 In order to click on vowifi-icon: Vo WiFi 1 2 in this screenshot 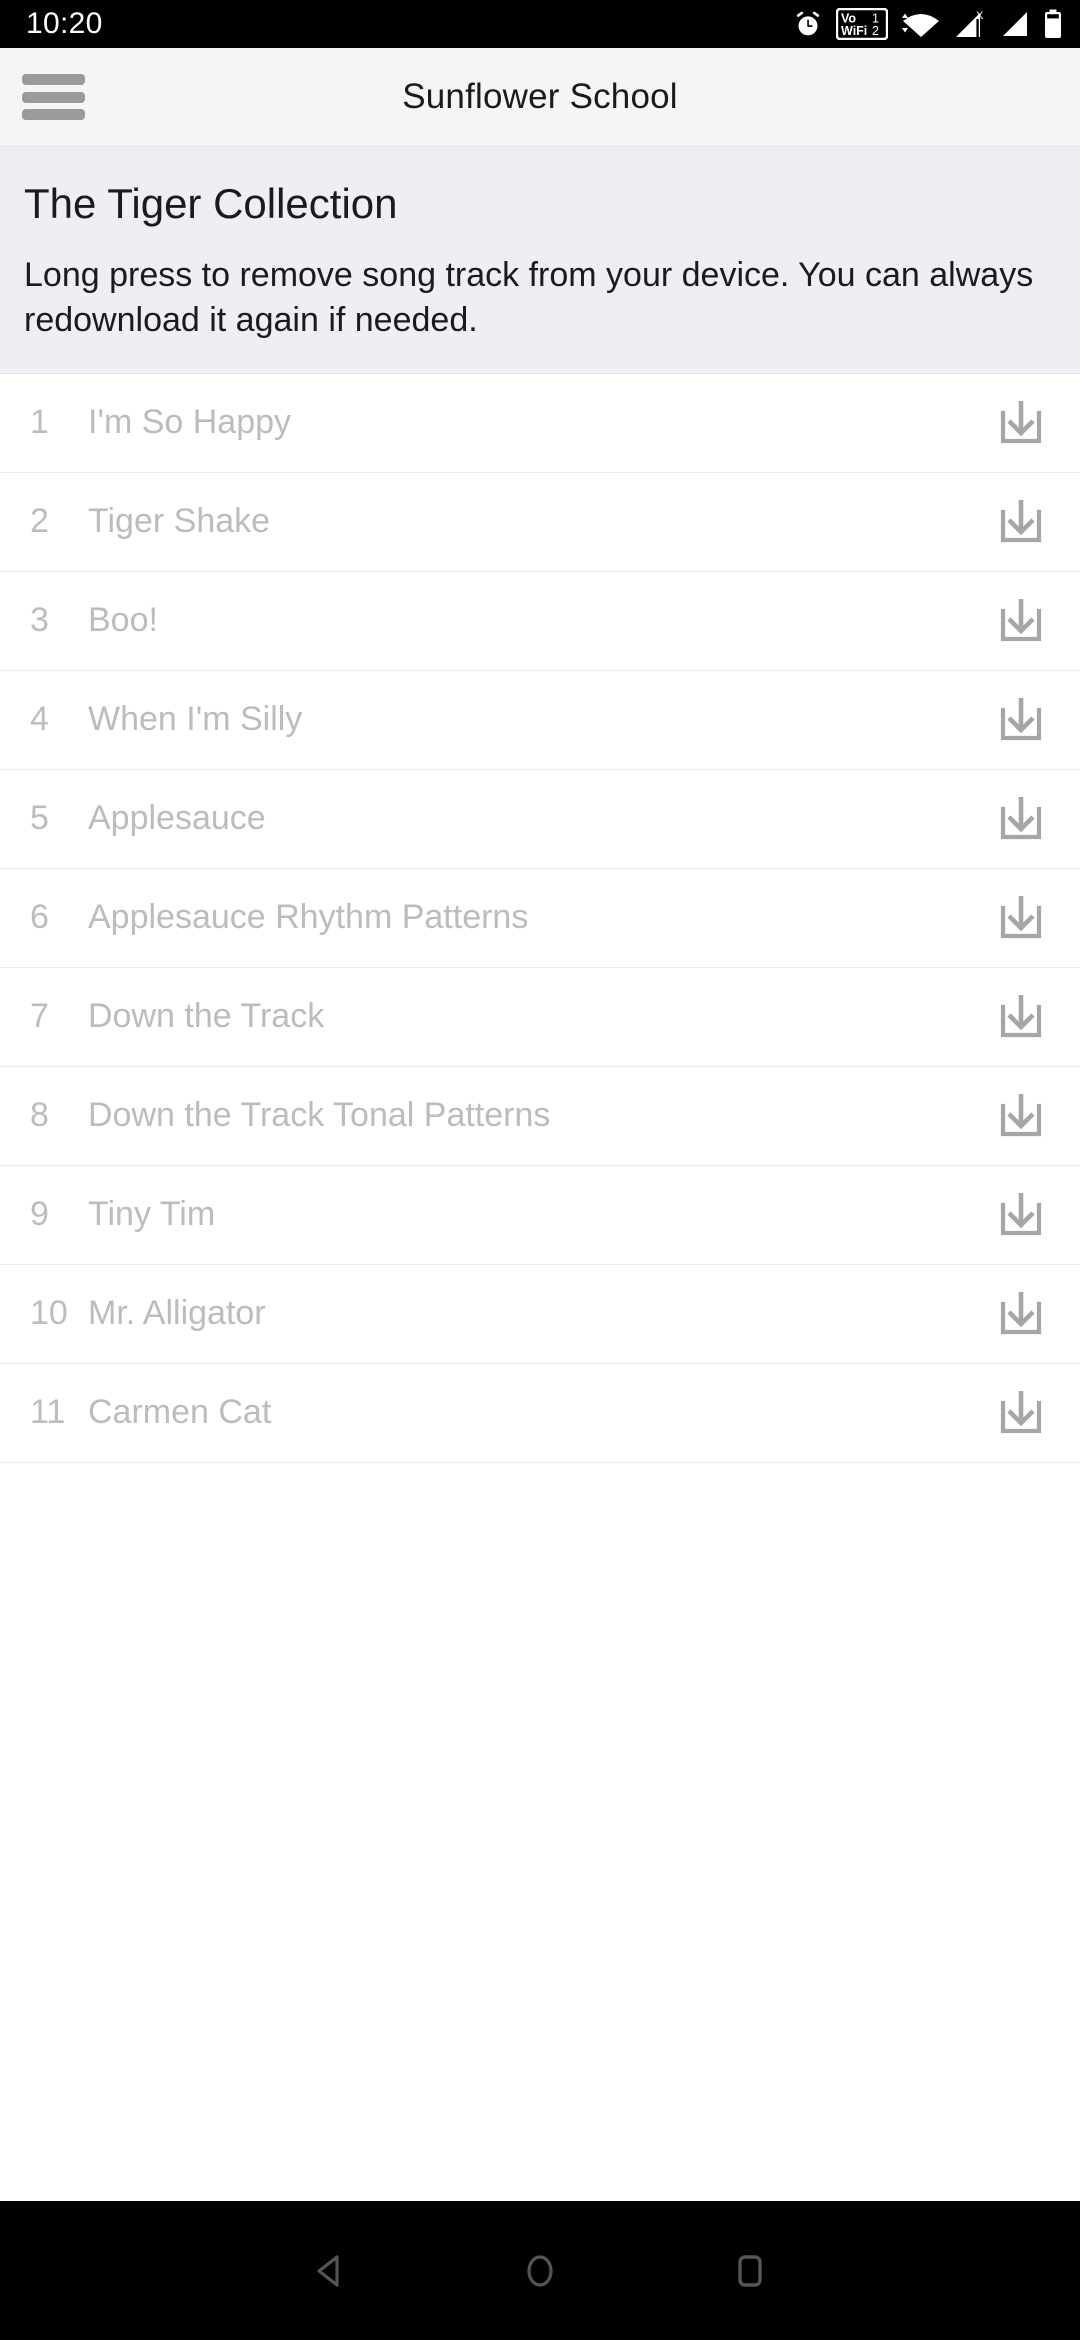, I will do `click(862, 24)`.